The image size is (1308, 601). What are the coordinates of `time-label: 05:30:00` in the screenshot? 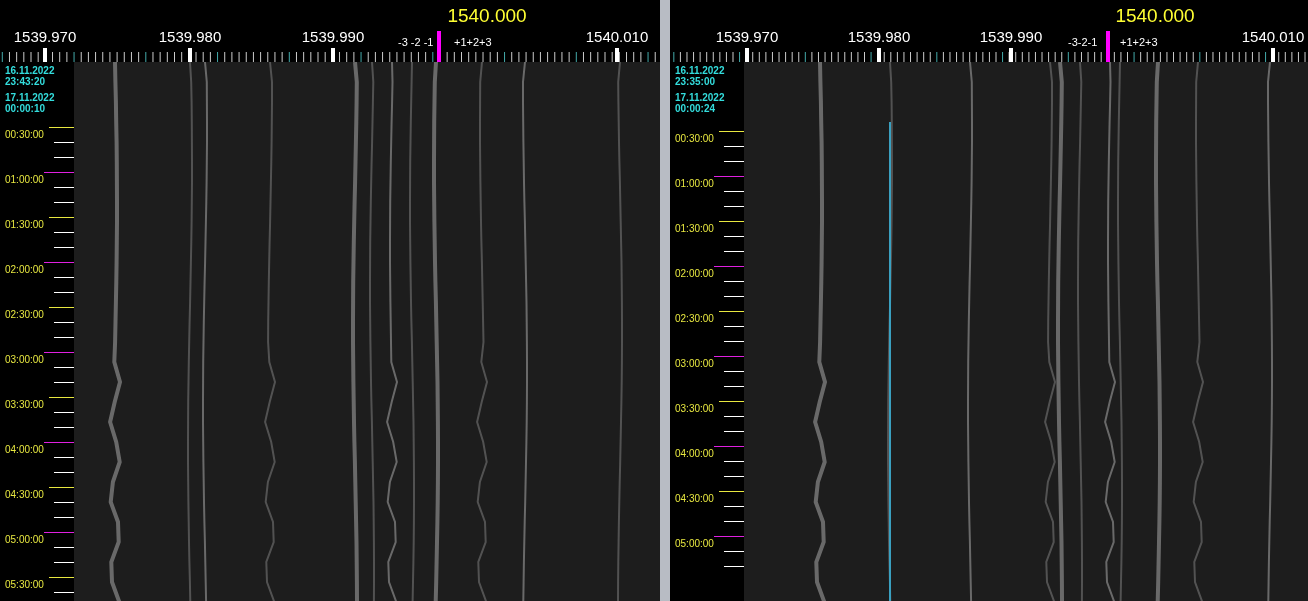 It's located at (24, 584).